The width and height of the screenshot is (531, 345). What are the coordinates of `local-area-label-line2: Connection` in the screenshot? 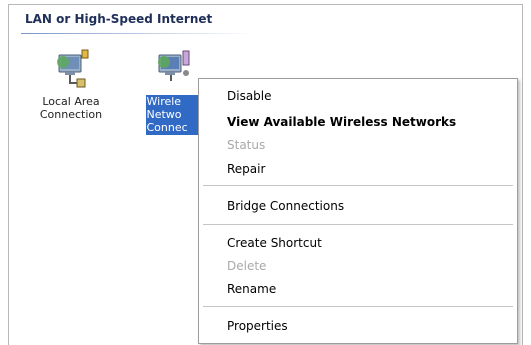 It's located at (71, 114).